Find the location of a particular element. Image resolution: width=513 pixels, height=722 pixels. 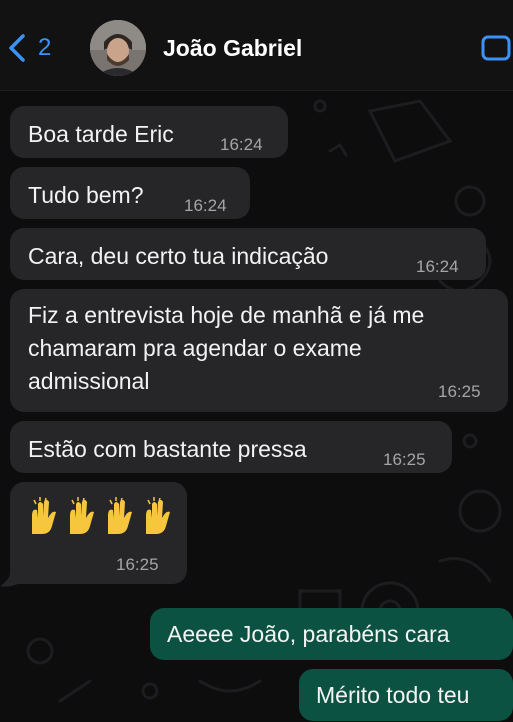

message-text: Cara, deu certo tua indicação is located at coordinates (178, 256).